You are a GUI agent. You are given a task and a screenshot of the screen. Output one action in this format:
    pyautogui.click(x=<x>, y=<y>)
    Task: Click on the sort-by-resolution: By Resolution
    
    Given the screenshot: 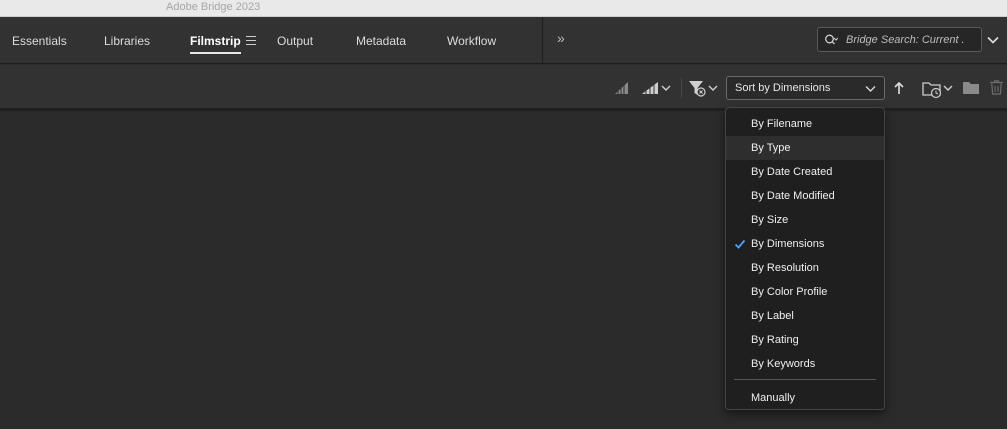 What is the action you would take?
    pyautogui.click(x=805, y=268)
    